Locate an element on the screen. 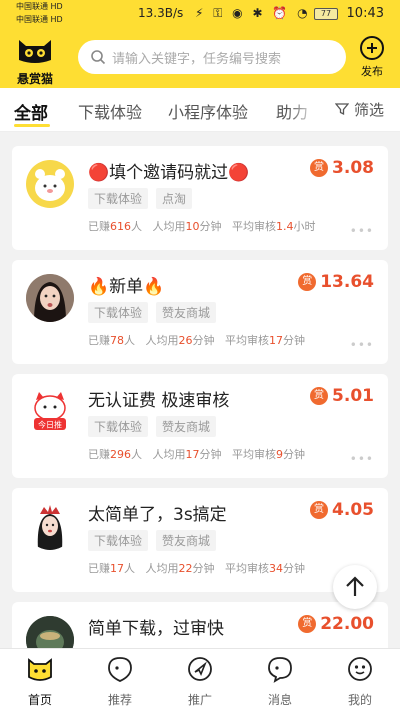 This screenshot has height=711, width=400. network-speed: 13.3B/s is located at coordinates (161, 13).